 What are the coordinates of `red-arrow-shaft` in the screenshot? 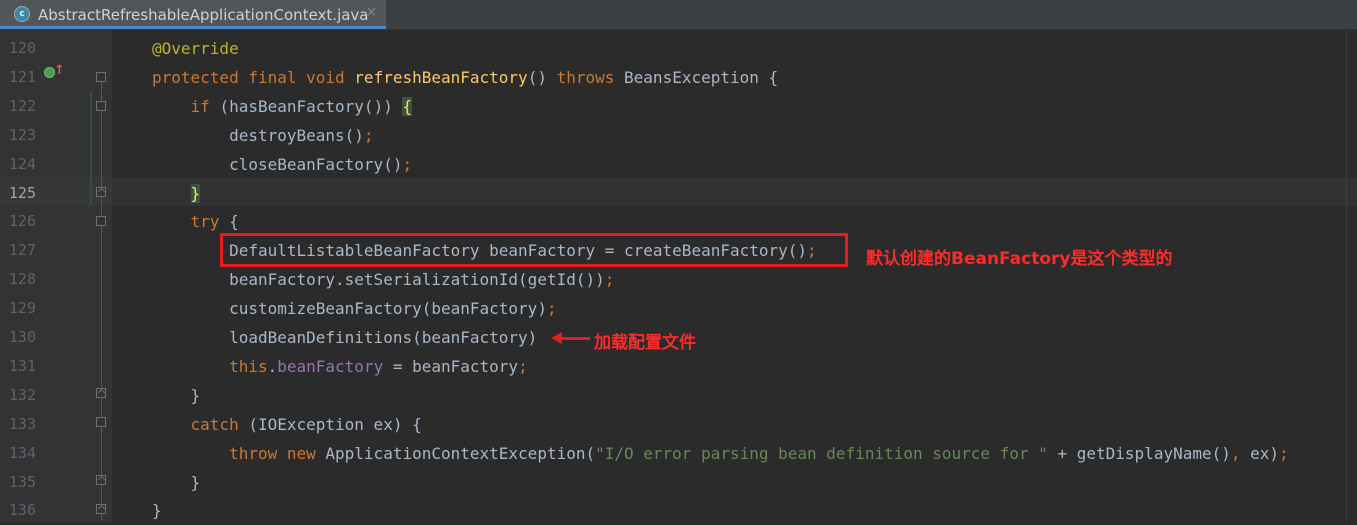 It's located at (575, 338).